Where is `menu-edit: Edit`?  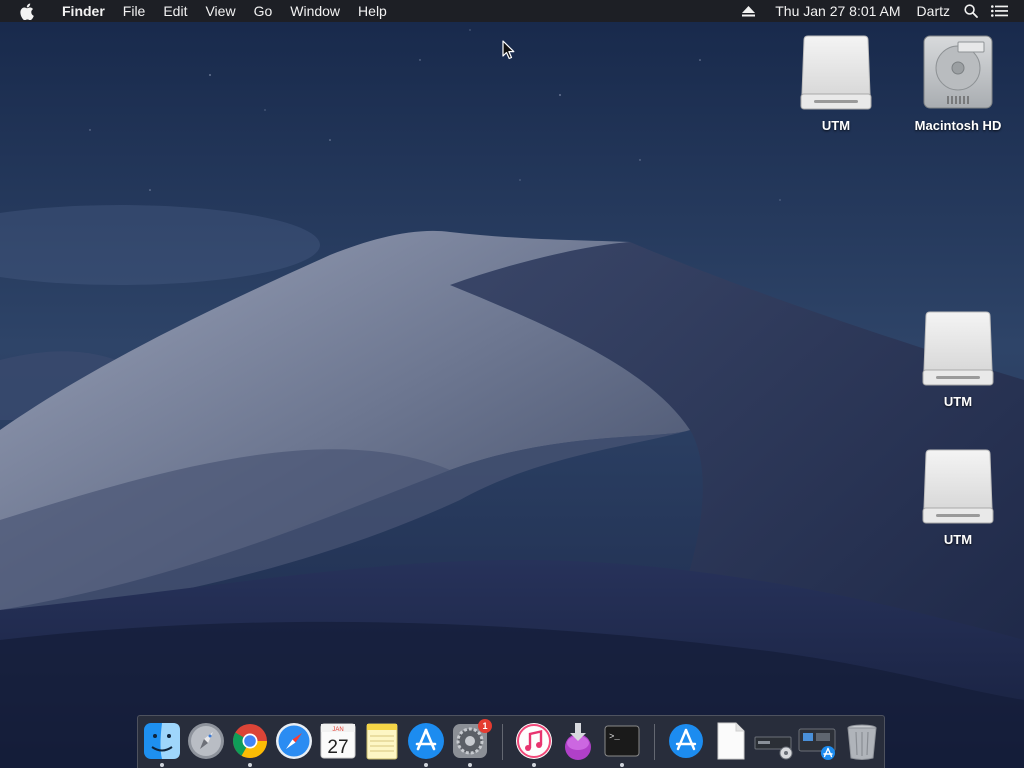
menu-edit: Edit is located at coordinates (175, 11).